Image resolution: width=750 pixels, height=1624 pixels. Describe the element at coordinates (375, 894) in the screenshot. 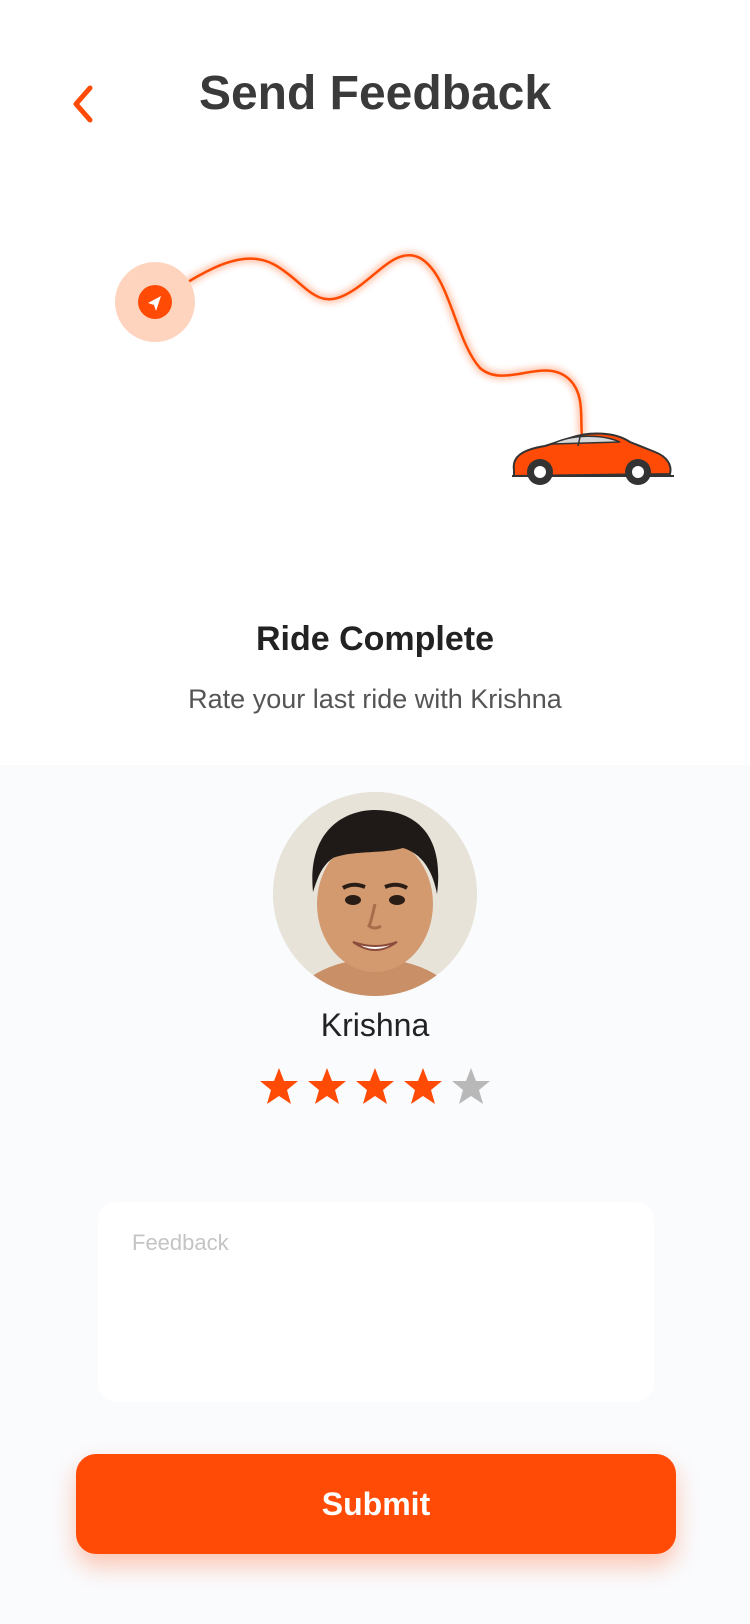

I see `driver-avatar` at that location.